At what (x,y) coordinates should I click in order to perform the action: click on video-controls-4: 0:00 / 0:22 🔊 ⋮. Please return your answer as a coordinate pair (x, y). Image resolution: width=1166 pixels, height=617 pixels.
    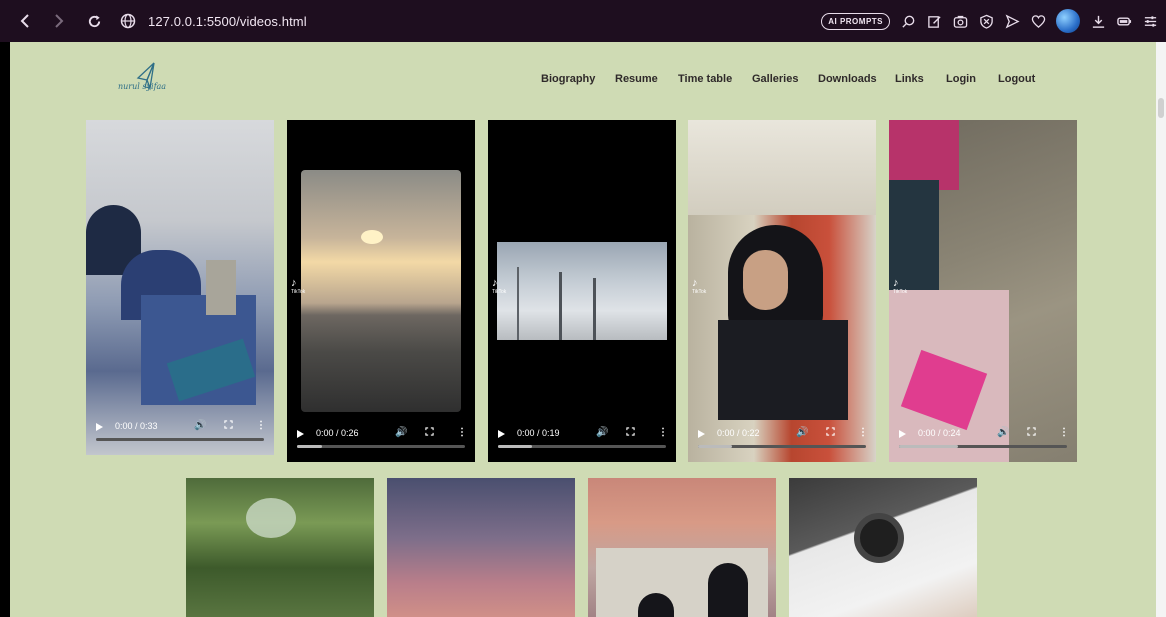
    Looking at the image, I should click on (782, 440).